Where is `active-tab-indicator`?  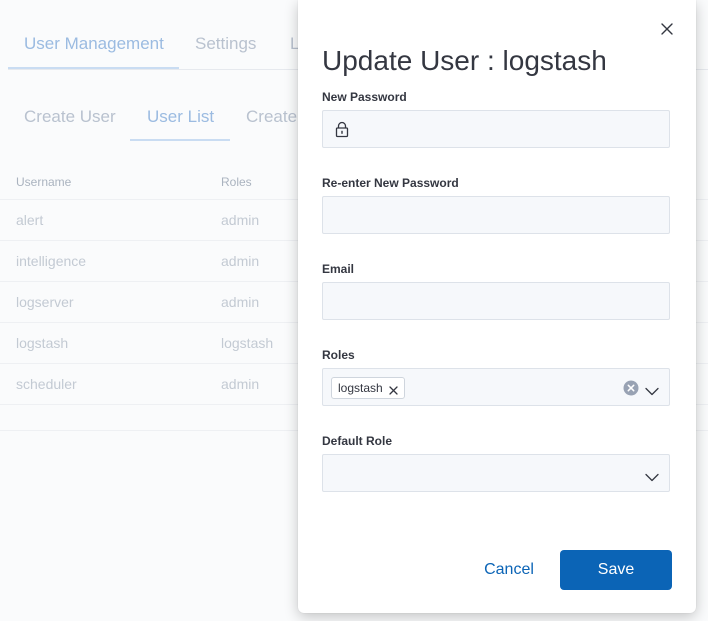 active-tab-indicator is located at coordinates (93, 68).